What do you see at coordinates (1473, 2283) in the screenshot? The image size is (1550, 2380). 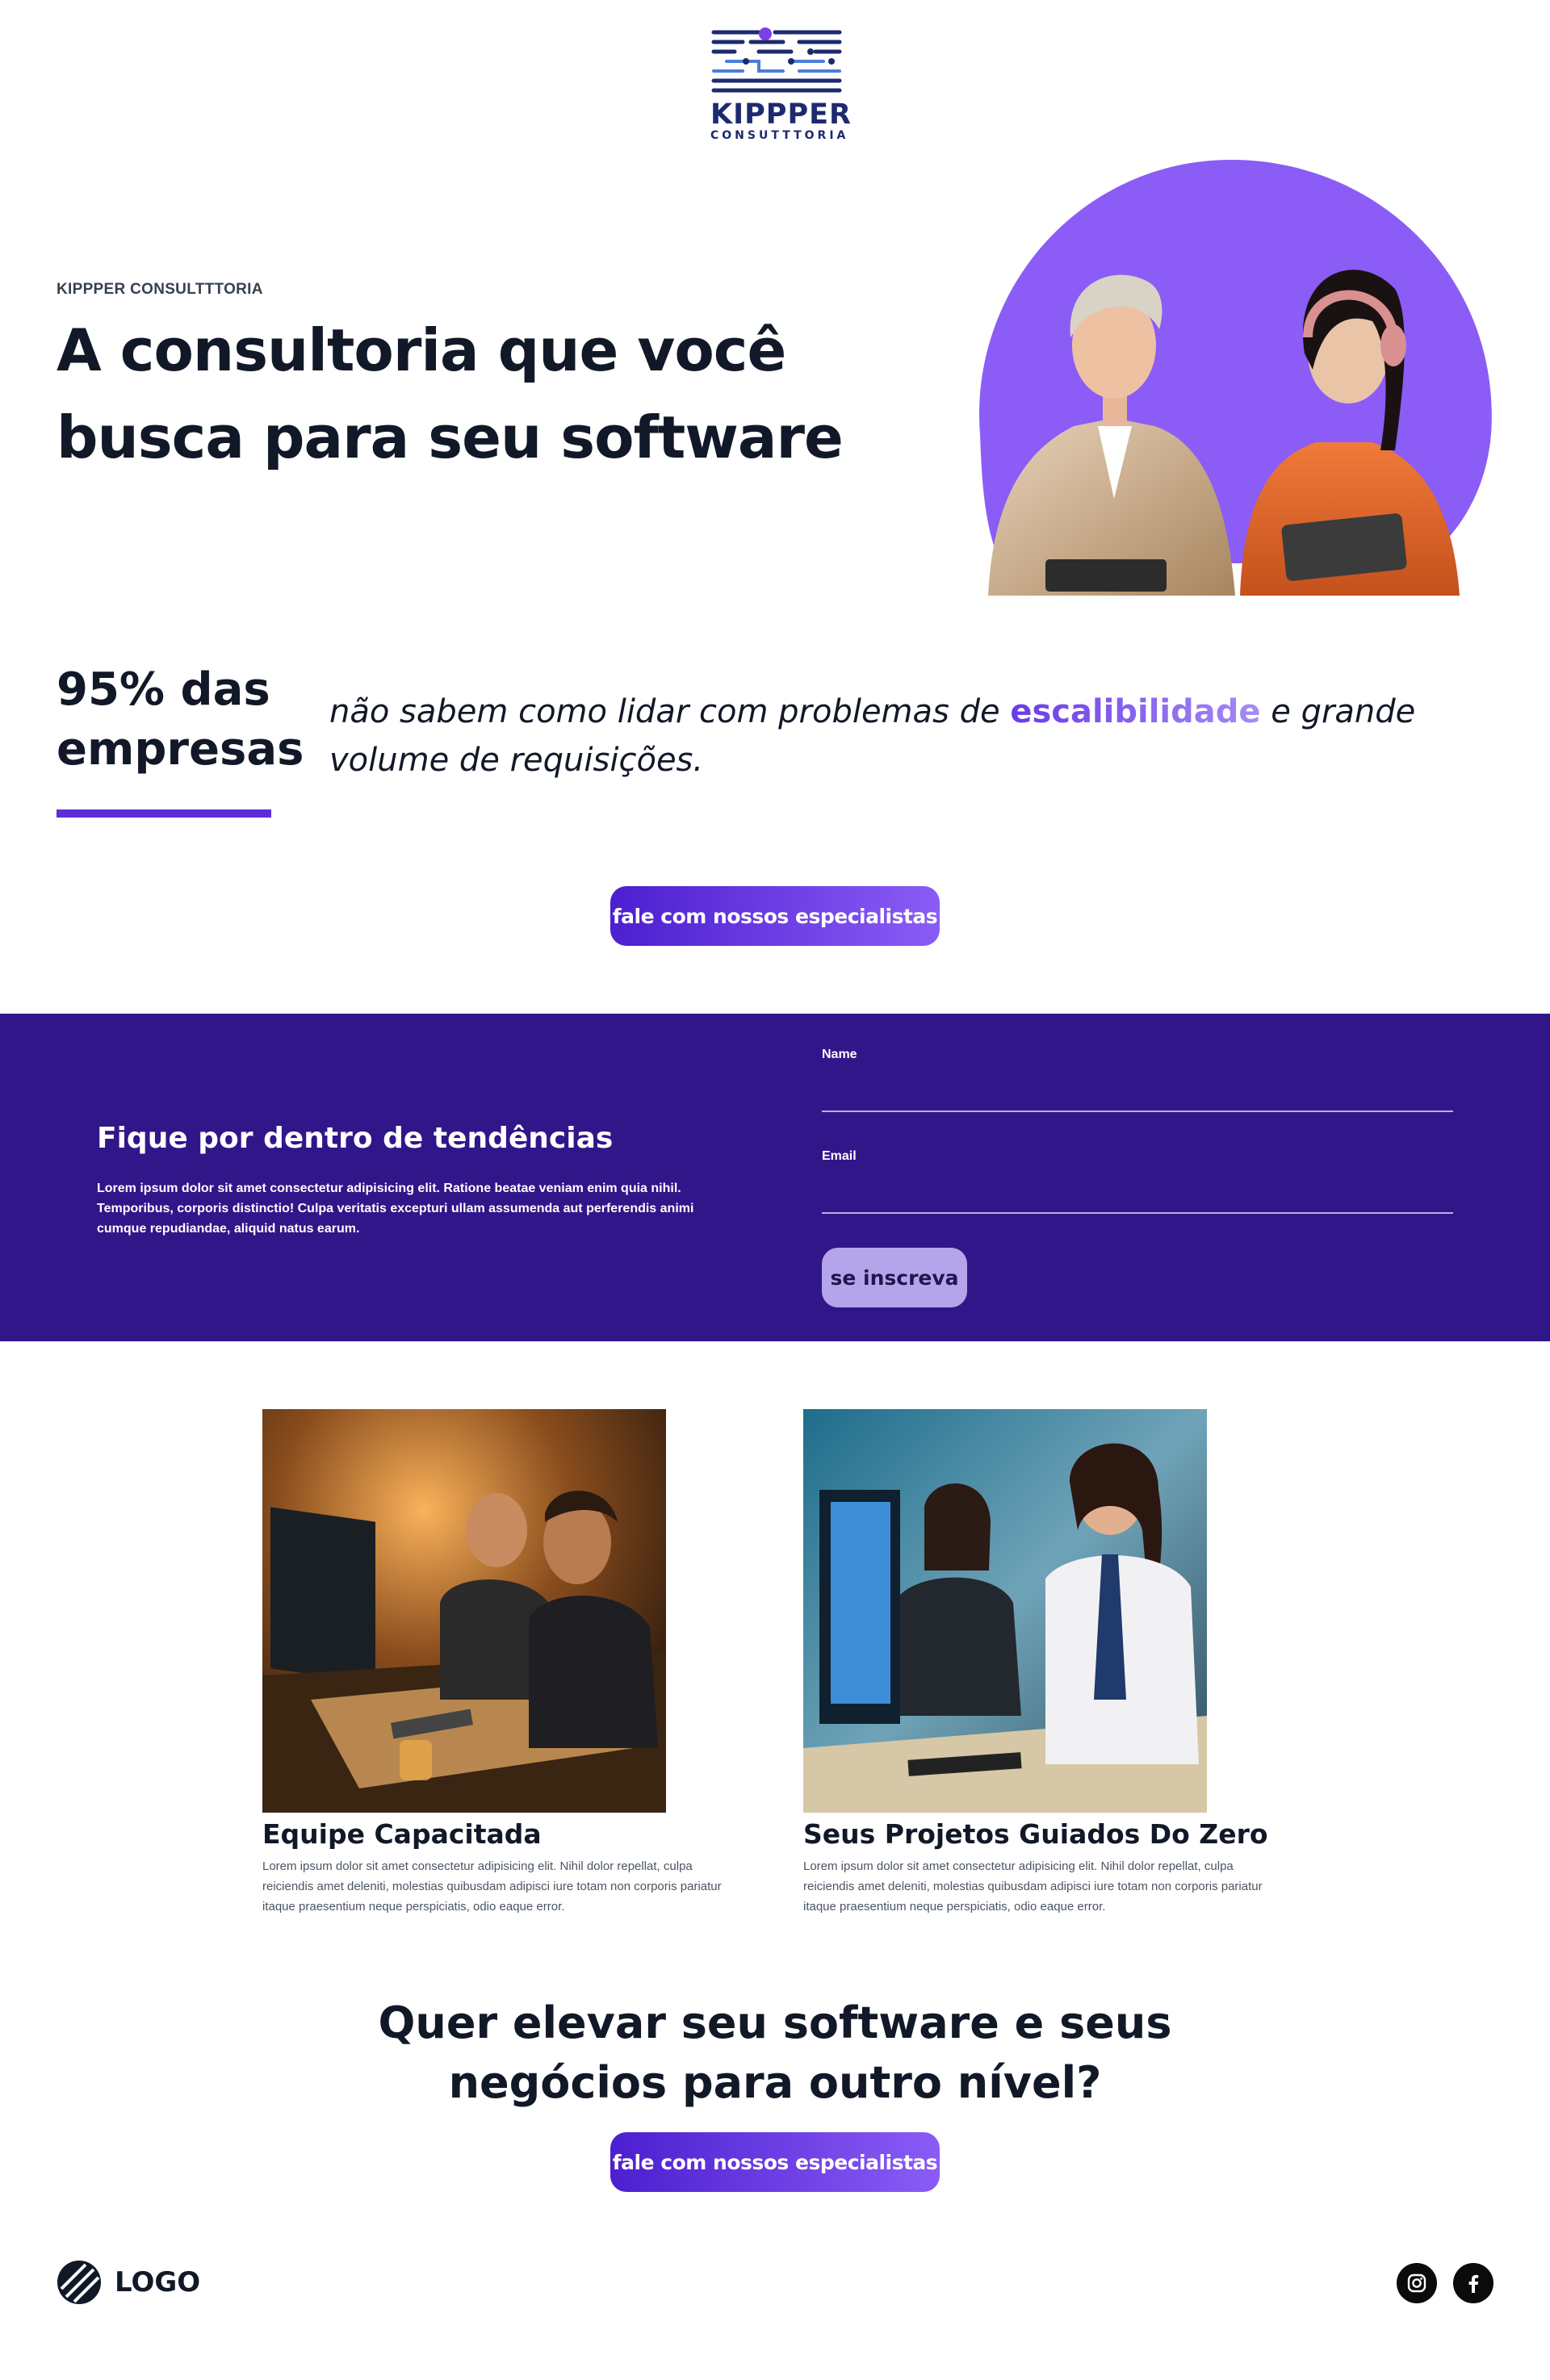 I see `facebook-icon` at bounding box center [1473, 2283].